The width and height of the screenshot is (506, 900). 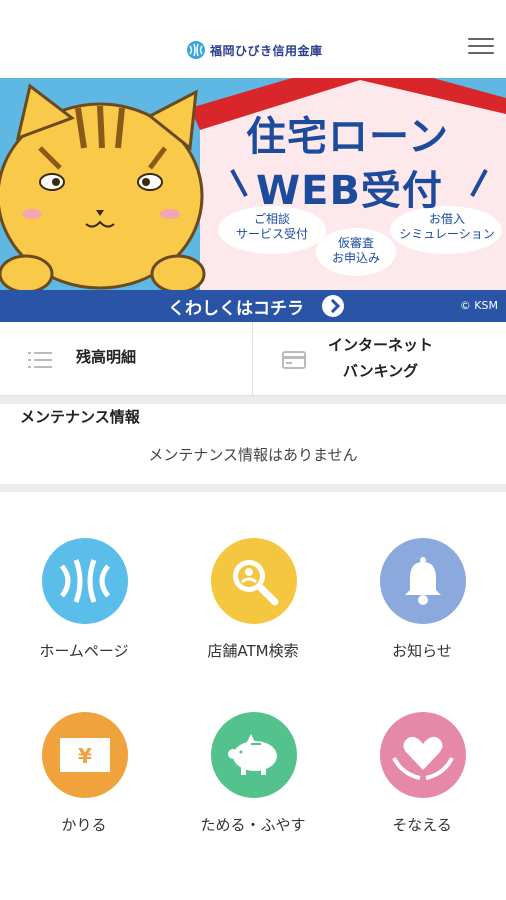 What do you see at coordinates (40, 360) in the screenshot?
I see `list-icon` at bounding box center [40, 360].